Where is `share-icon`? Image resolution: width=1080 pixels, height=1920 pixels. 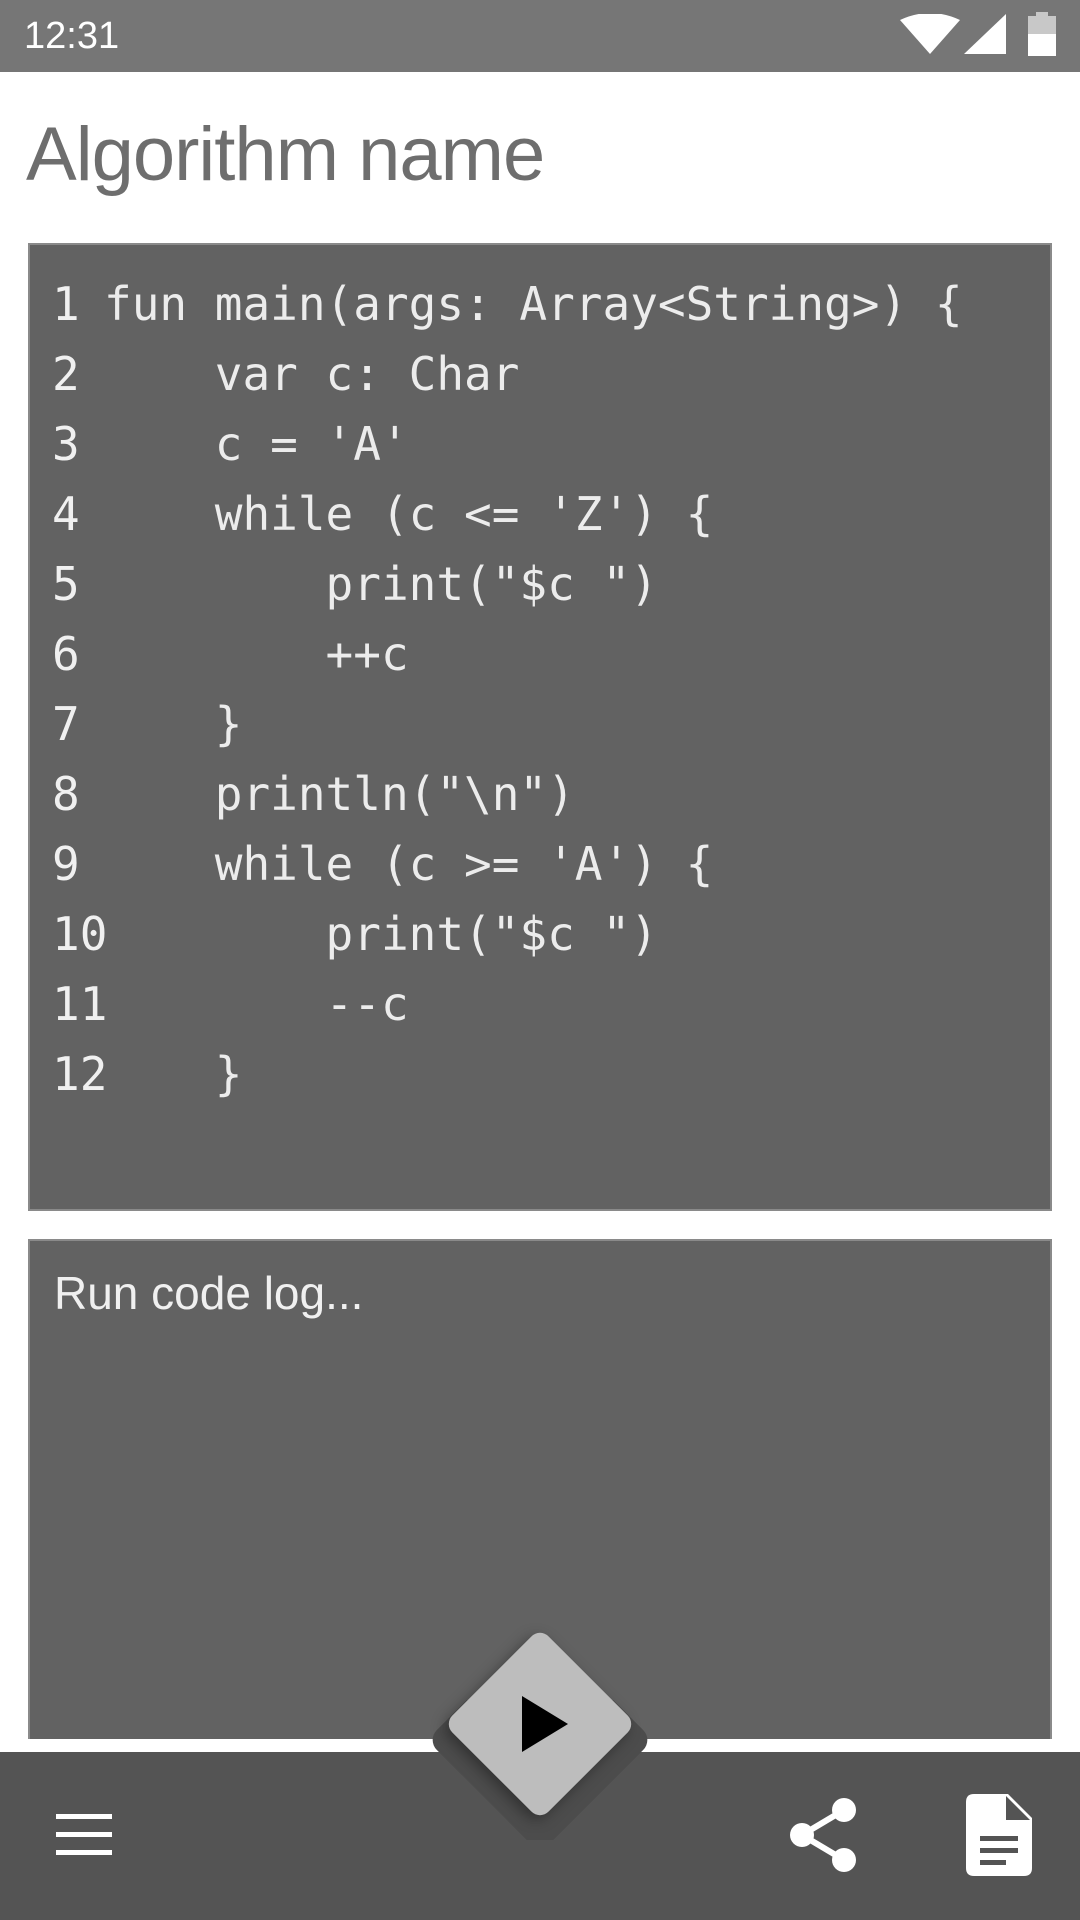 share-icon is located at coordinates (823, 1835).